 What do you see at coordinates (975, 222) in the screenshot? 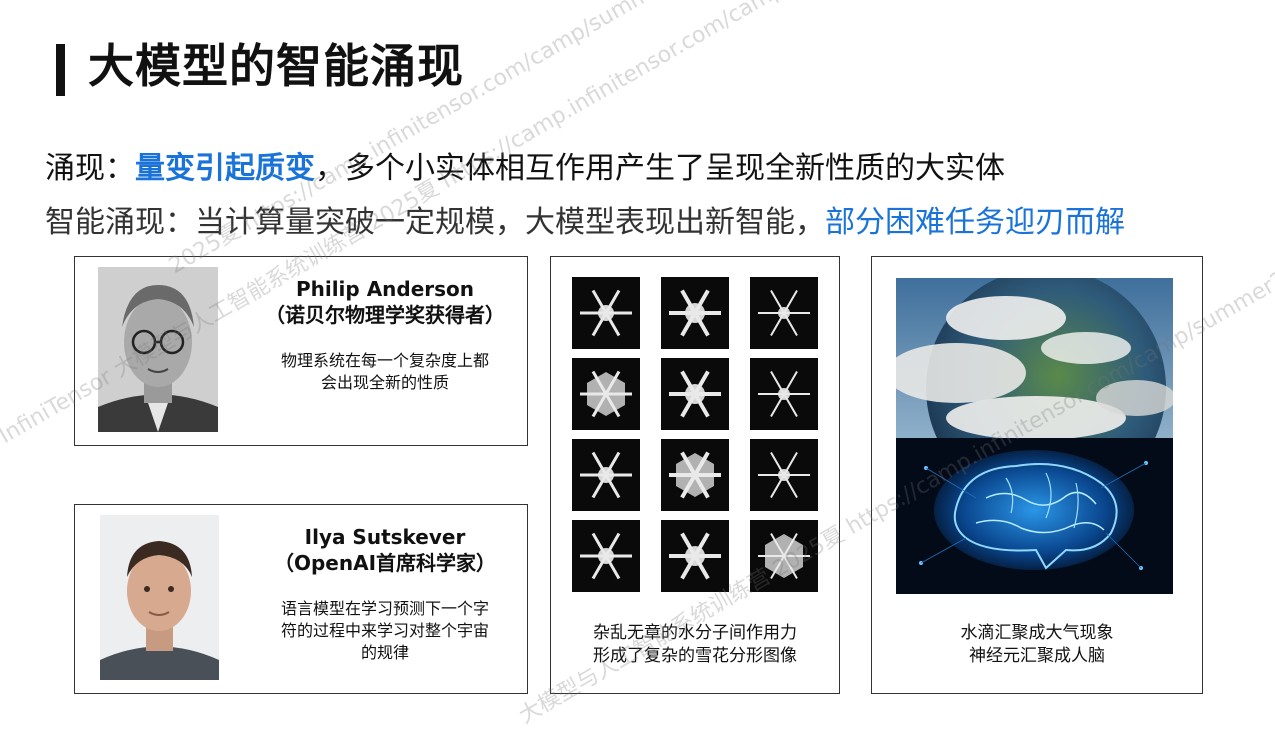
I see `intelligence-highlight: 部分困难任务迎刃而解` at bounding box center [975, 222].